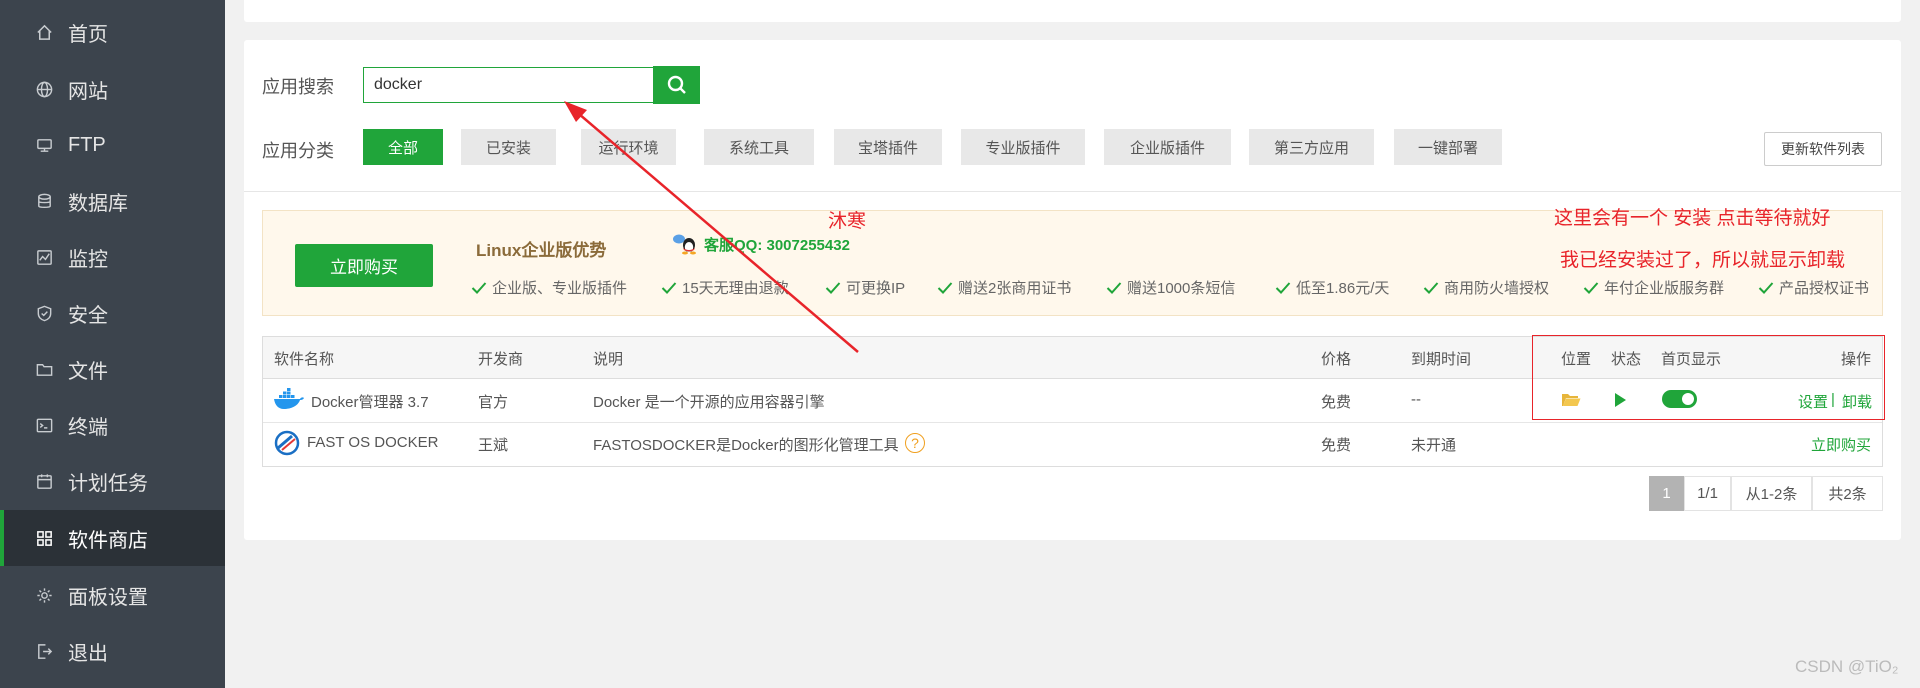 The width and height of the screenshot is (1920, 688). Describe the element at coordinates (1707, 493) in the screenshot. I see `pager-pages: 1/1` at that location.